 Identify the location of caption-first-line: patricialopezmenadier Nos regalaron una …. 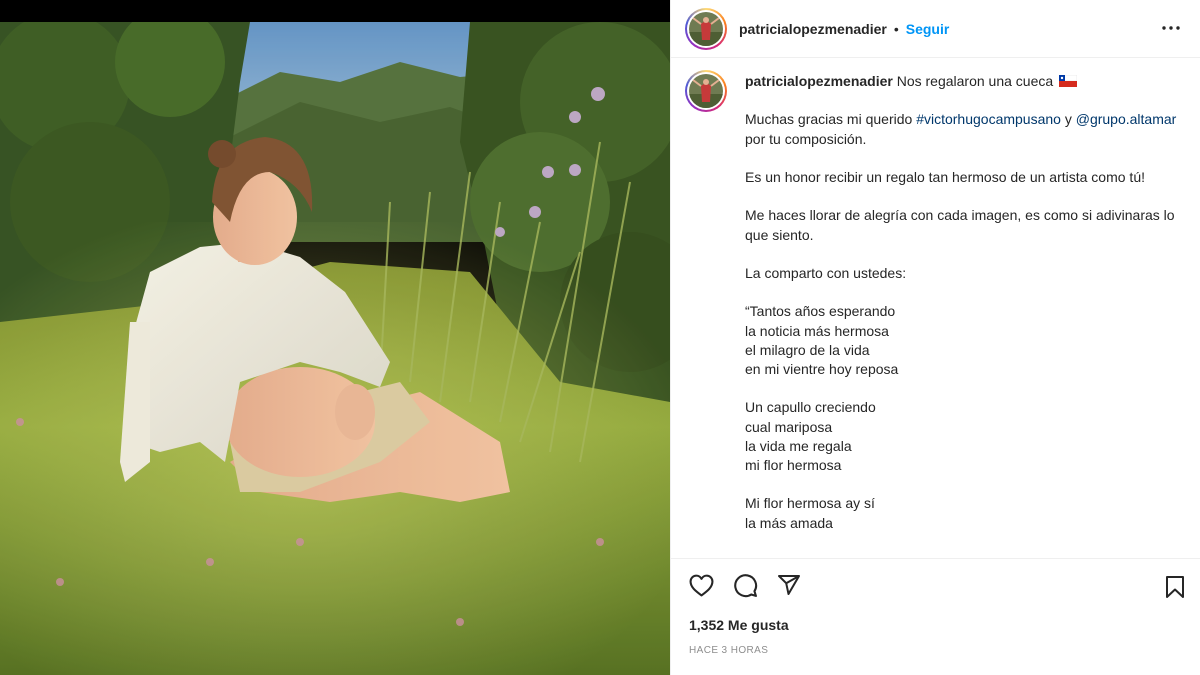
(965, 81).